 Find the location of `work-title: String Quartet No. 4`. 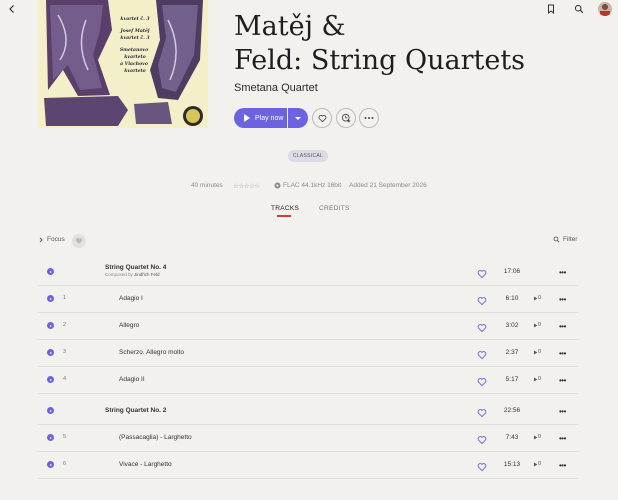

work-title: String Quartet No. 4 is located at coordinates (136, 267).